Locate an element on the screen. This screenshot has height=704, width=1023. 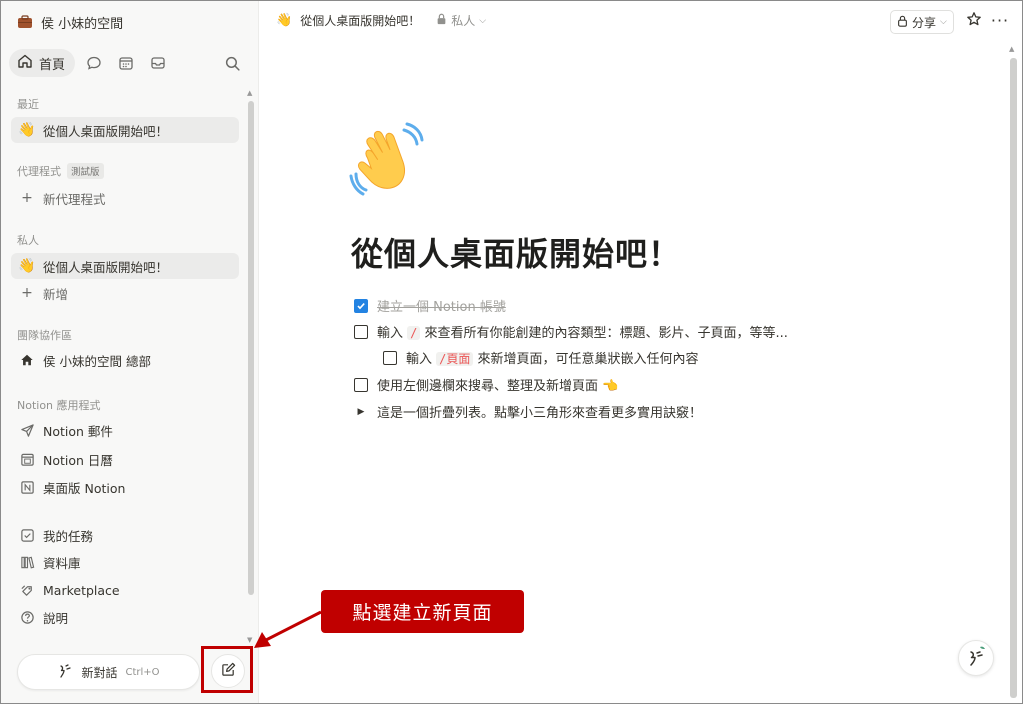
todo-text: 建立一個 Notion 帳號 is located at coordinates (441, 305).